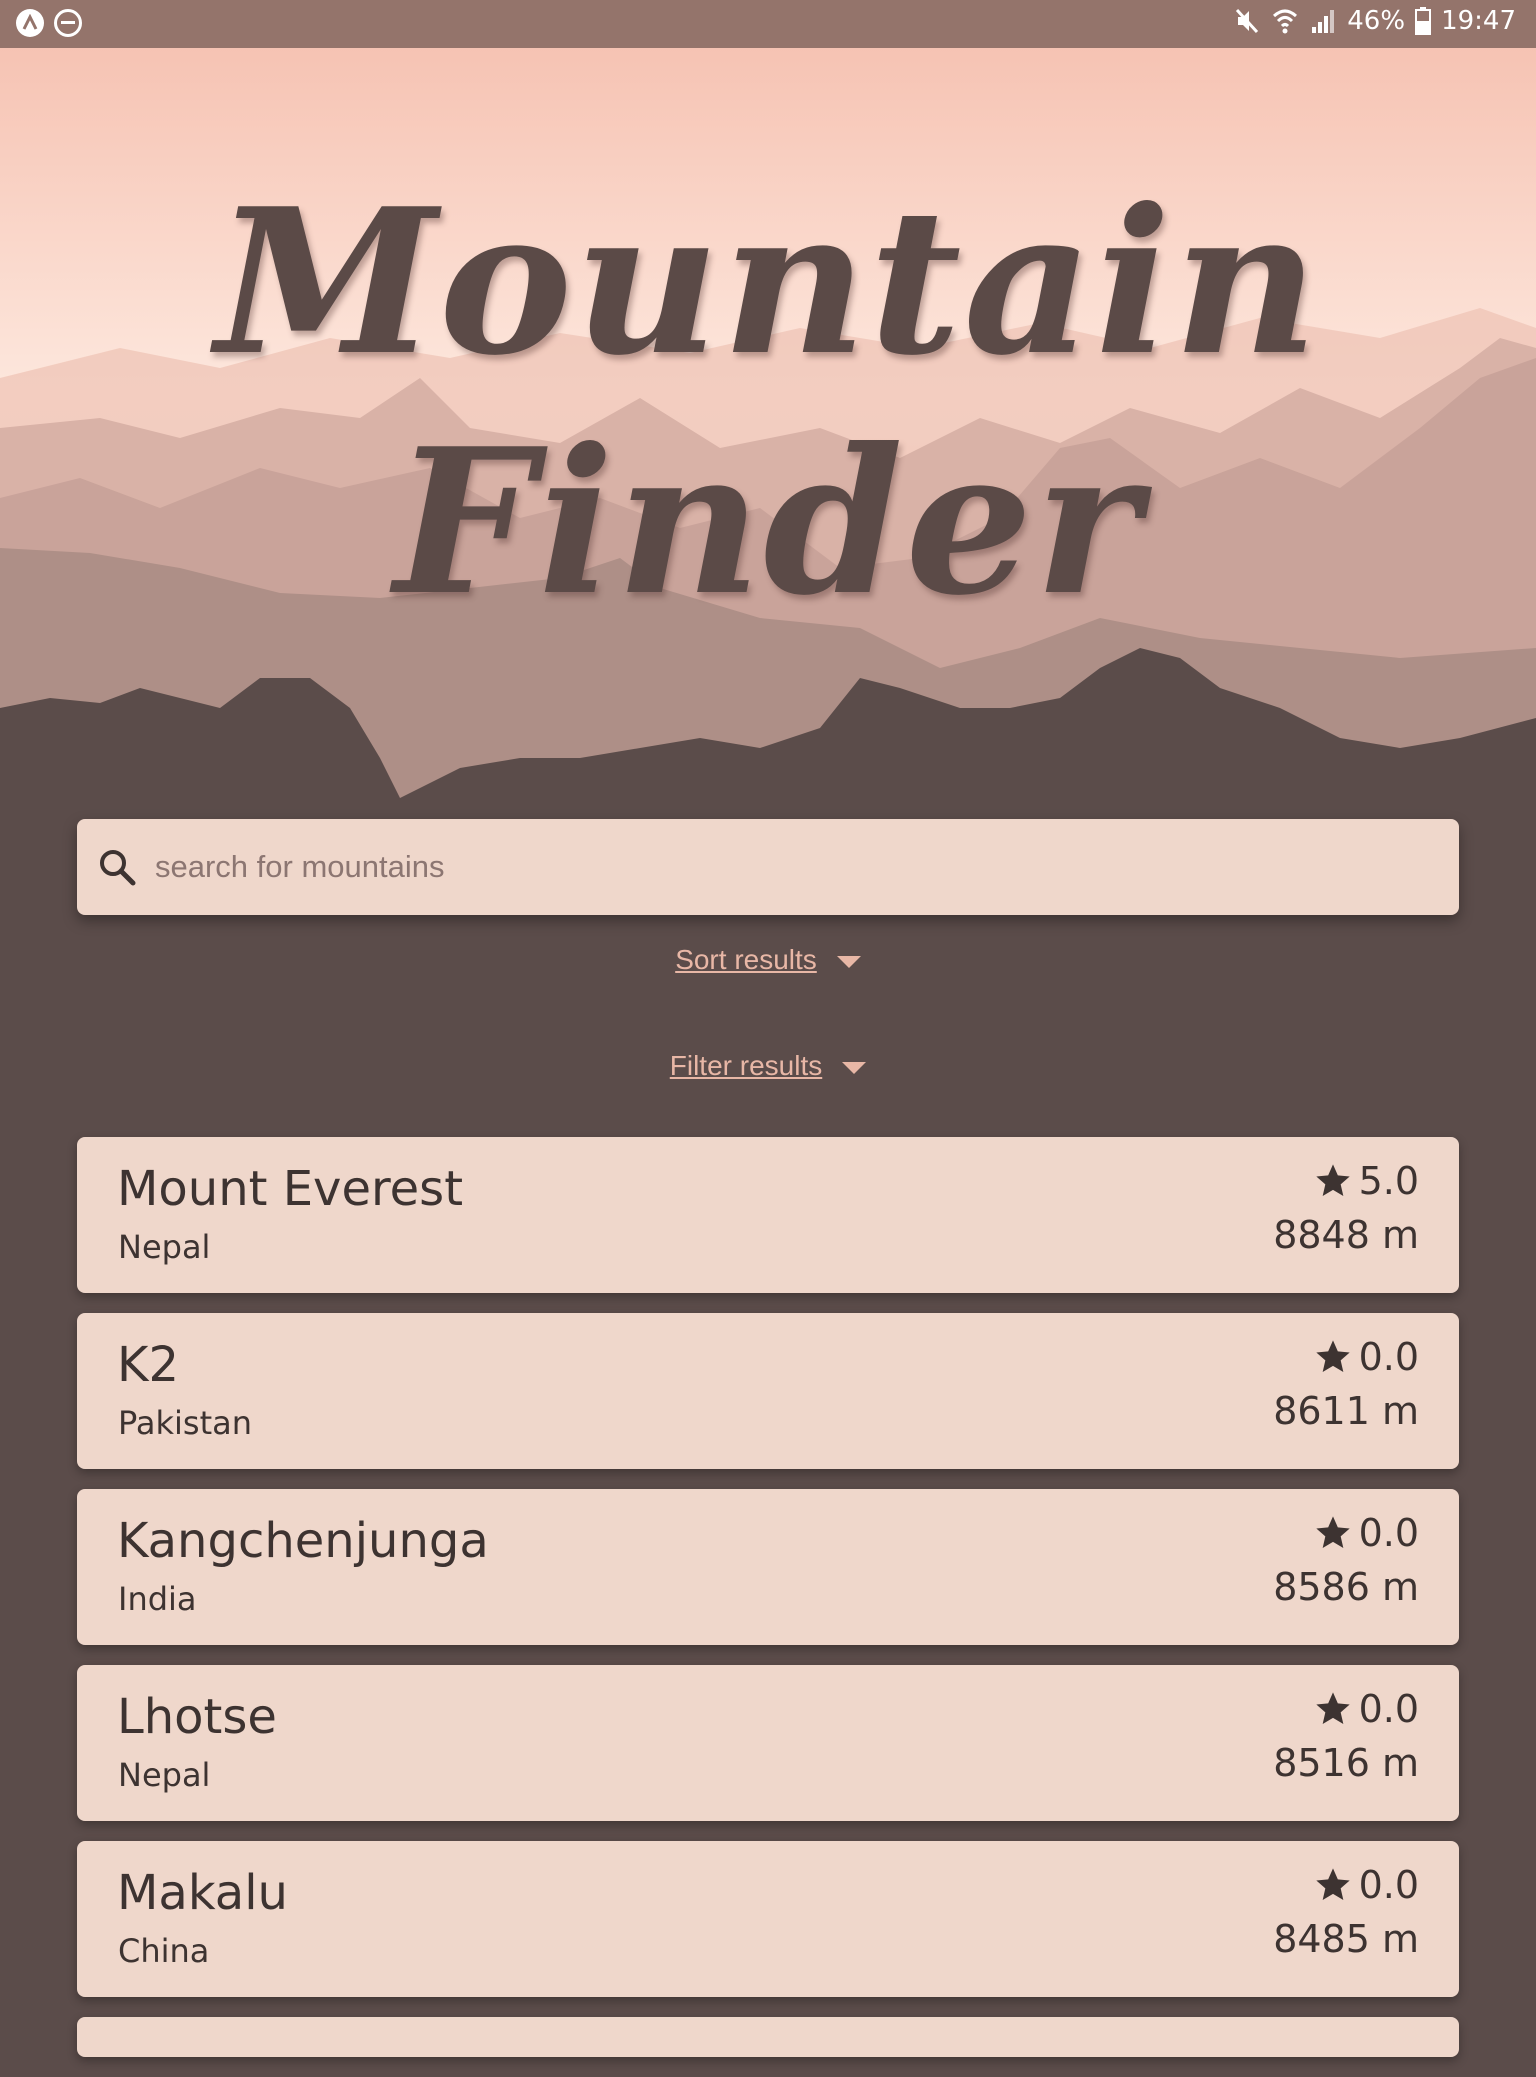 Image resolution: width=1536 pixels, height=2077 pixels. I want to click on battery-percent: 46%, so click(1376, 21).